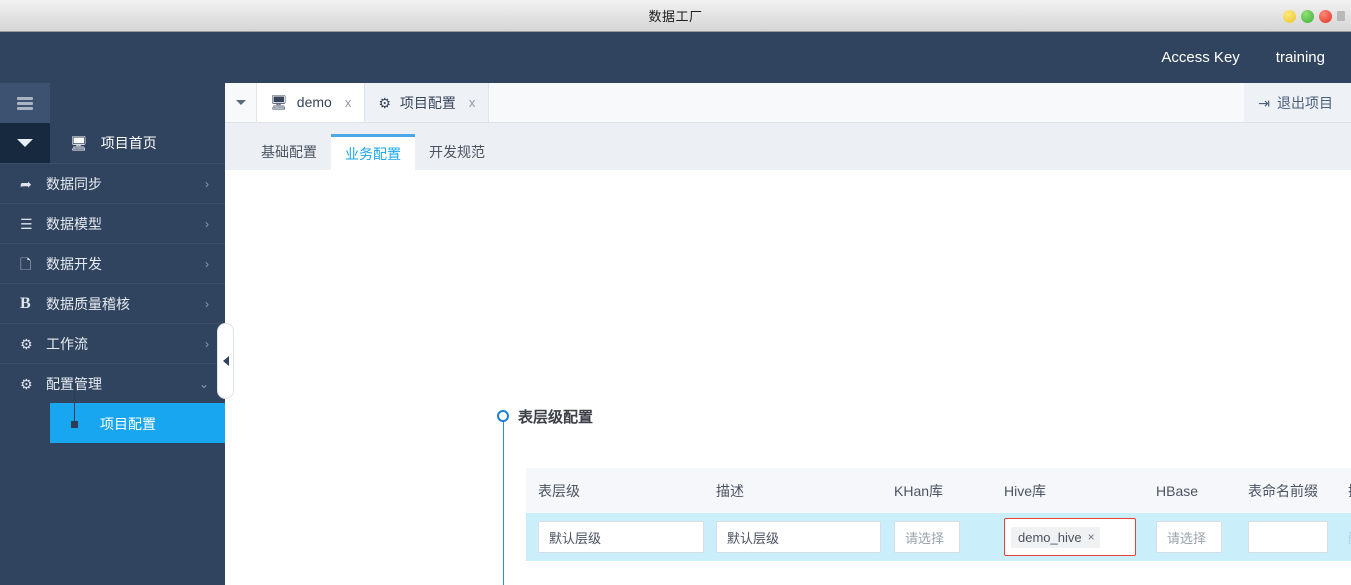 Image resolution: width=1351 pixels, height=585 pixels. Describe the element at coordinates (503, 416) in the screenshot. I see `timeline-dot-icon` at that location.